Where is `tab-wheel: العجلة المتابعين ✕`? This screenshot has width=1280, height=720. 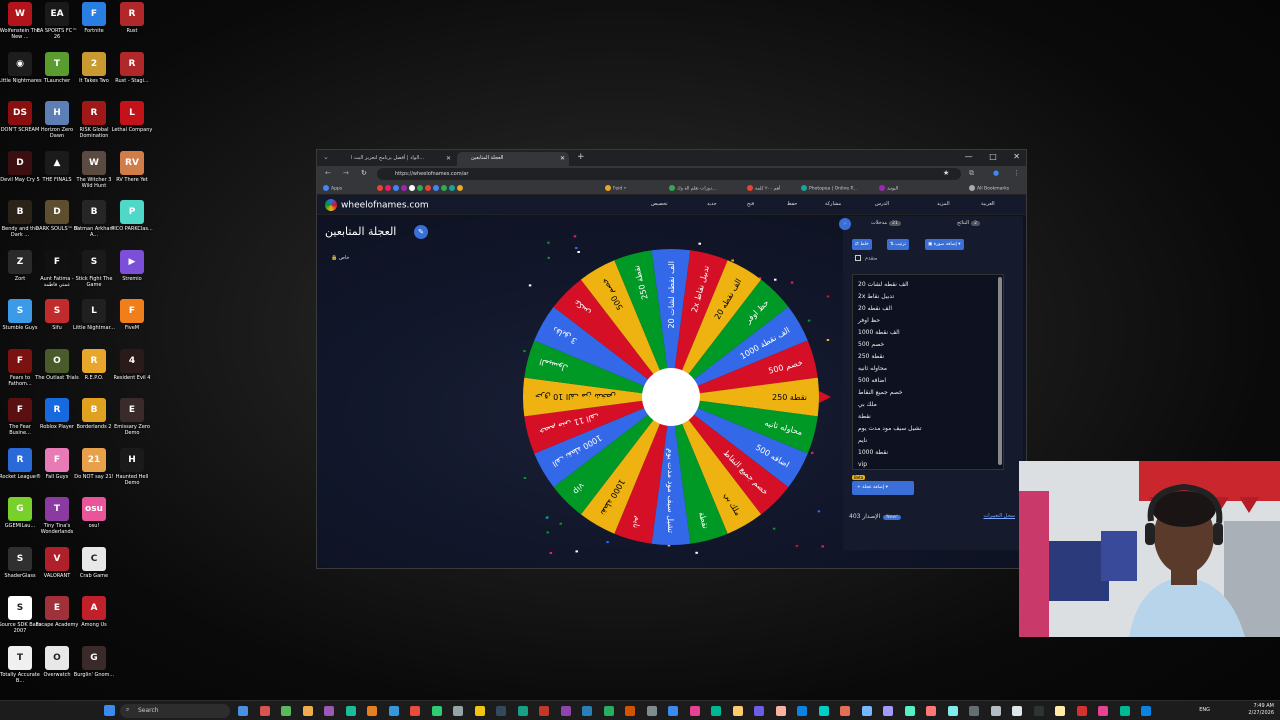 tab-wheel: العجلة المتابعين ✕ is located at coordinates (513, 159).